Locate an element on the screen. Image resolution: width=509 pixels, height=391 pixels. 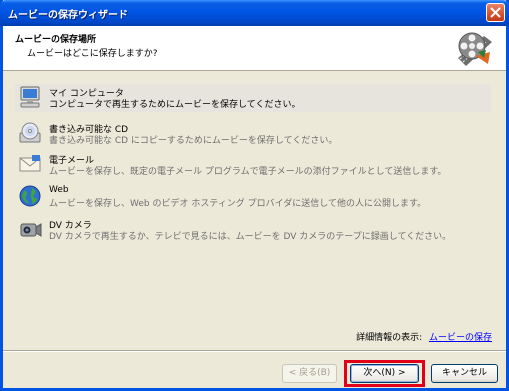
option-description: 書き込み可能な CD にコピーするためにムービーを保存してください。 is located at coordinates (193, 141).